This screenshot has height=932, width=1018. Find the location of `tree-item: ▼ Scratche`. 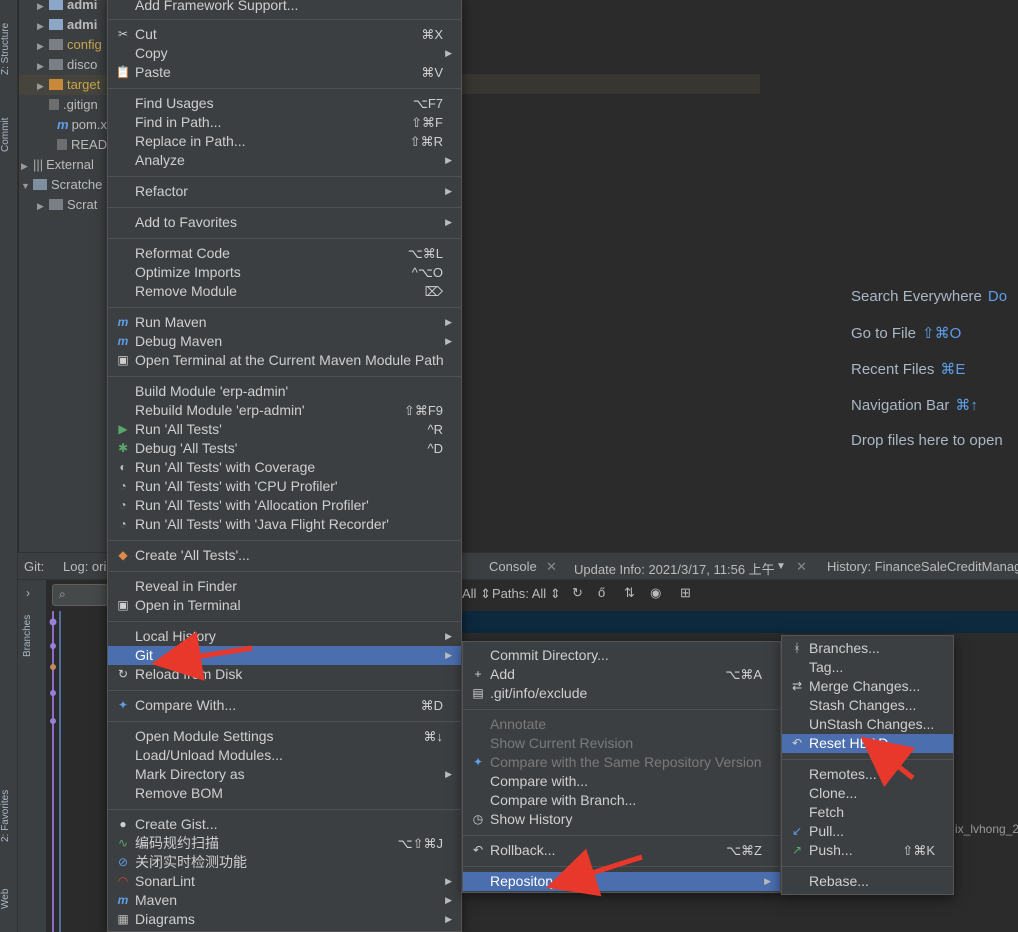

tree-item: ▼ Scratche is located at coordinates (61, 185).